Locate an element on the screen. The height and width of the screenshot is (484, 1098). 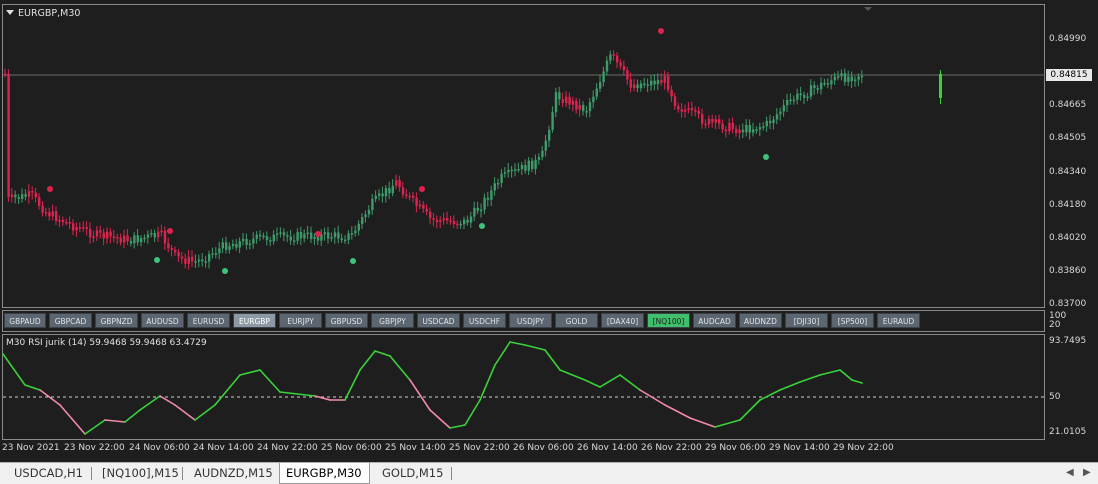
buy-signal-dot is located at coordinates (482, 226).